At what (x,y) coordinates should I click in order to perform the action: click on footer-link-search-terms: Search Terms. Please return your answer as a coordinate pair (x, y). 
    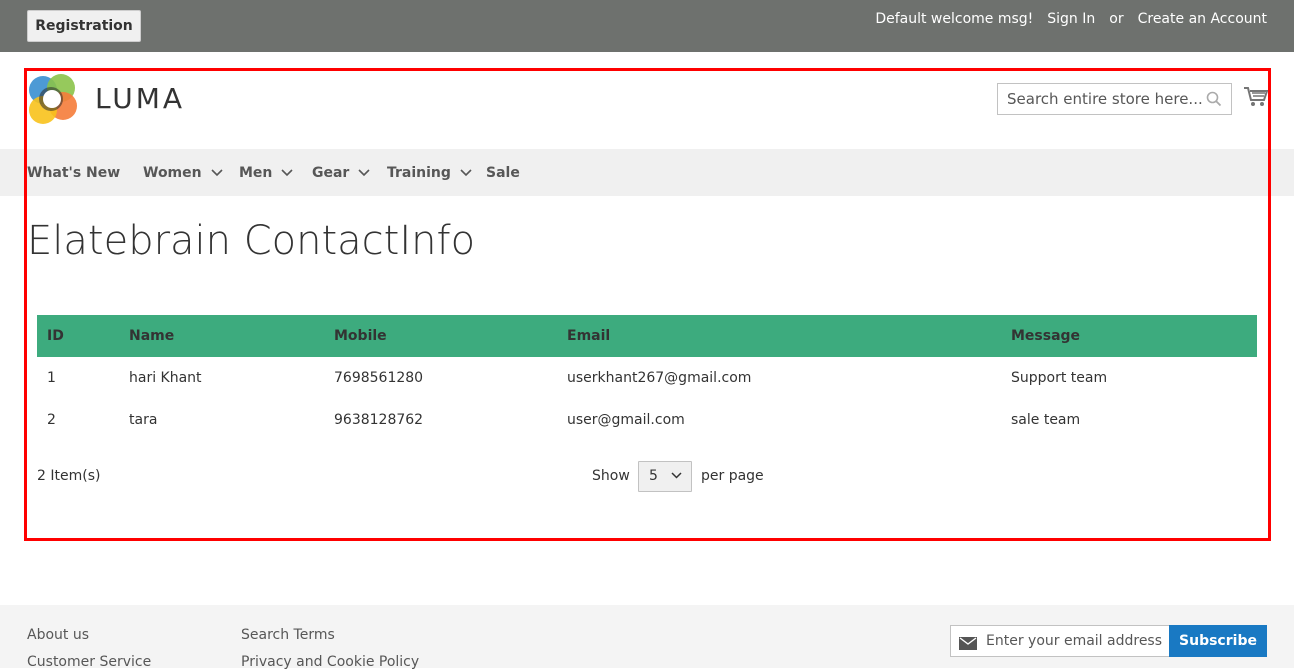
    Looking at the image, I should click on (288, 635).